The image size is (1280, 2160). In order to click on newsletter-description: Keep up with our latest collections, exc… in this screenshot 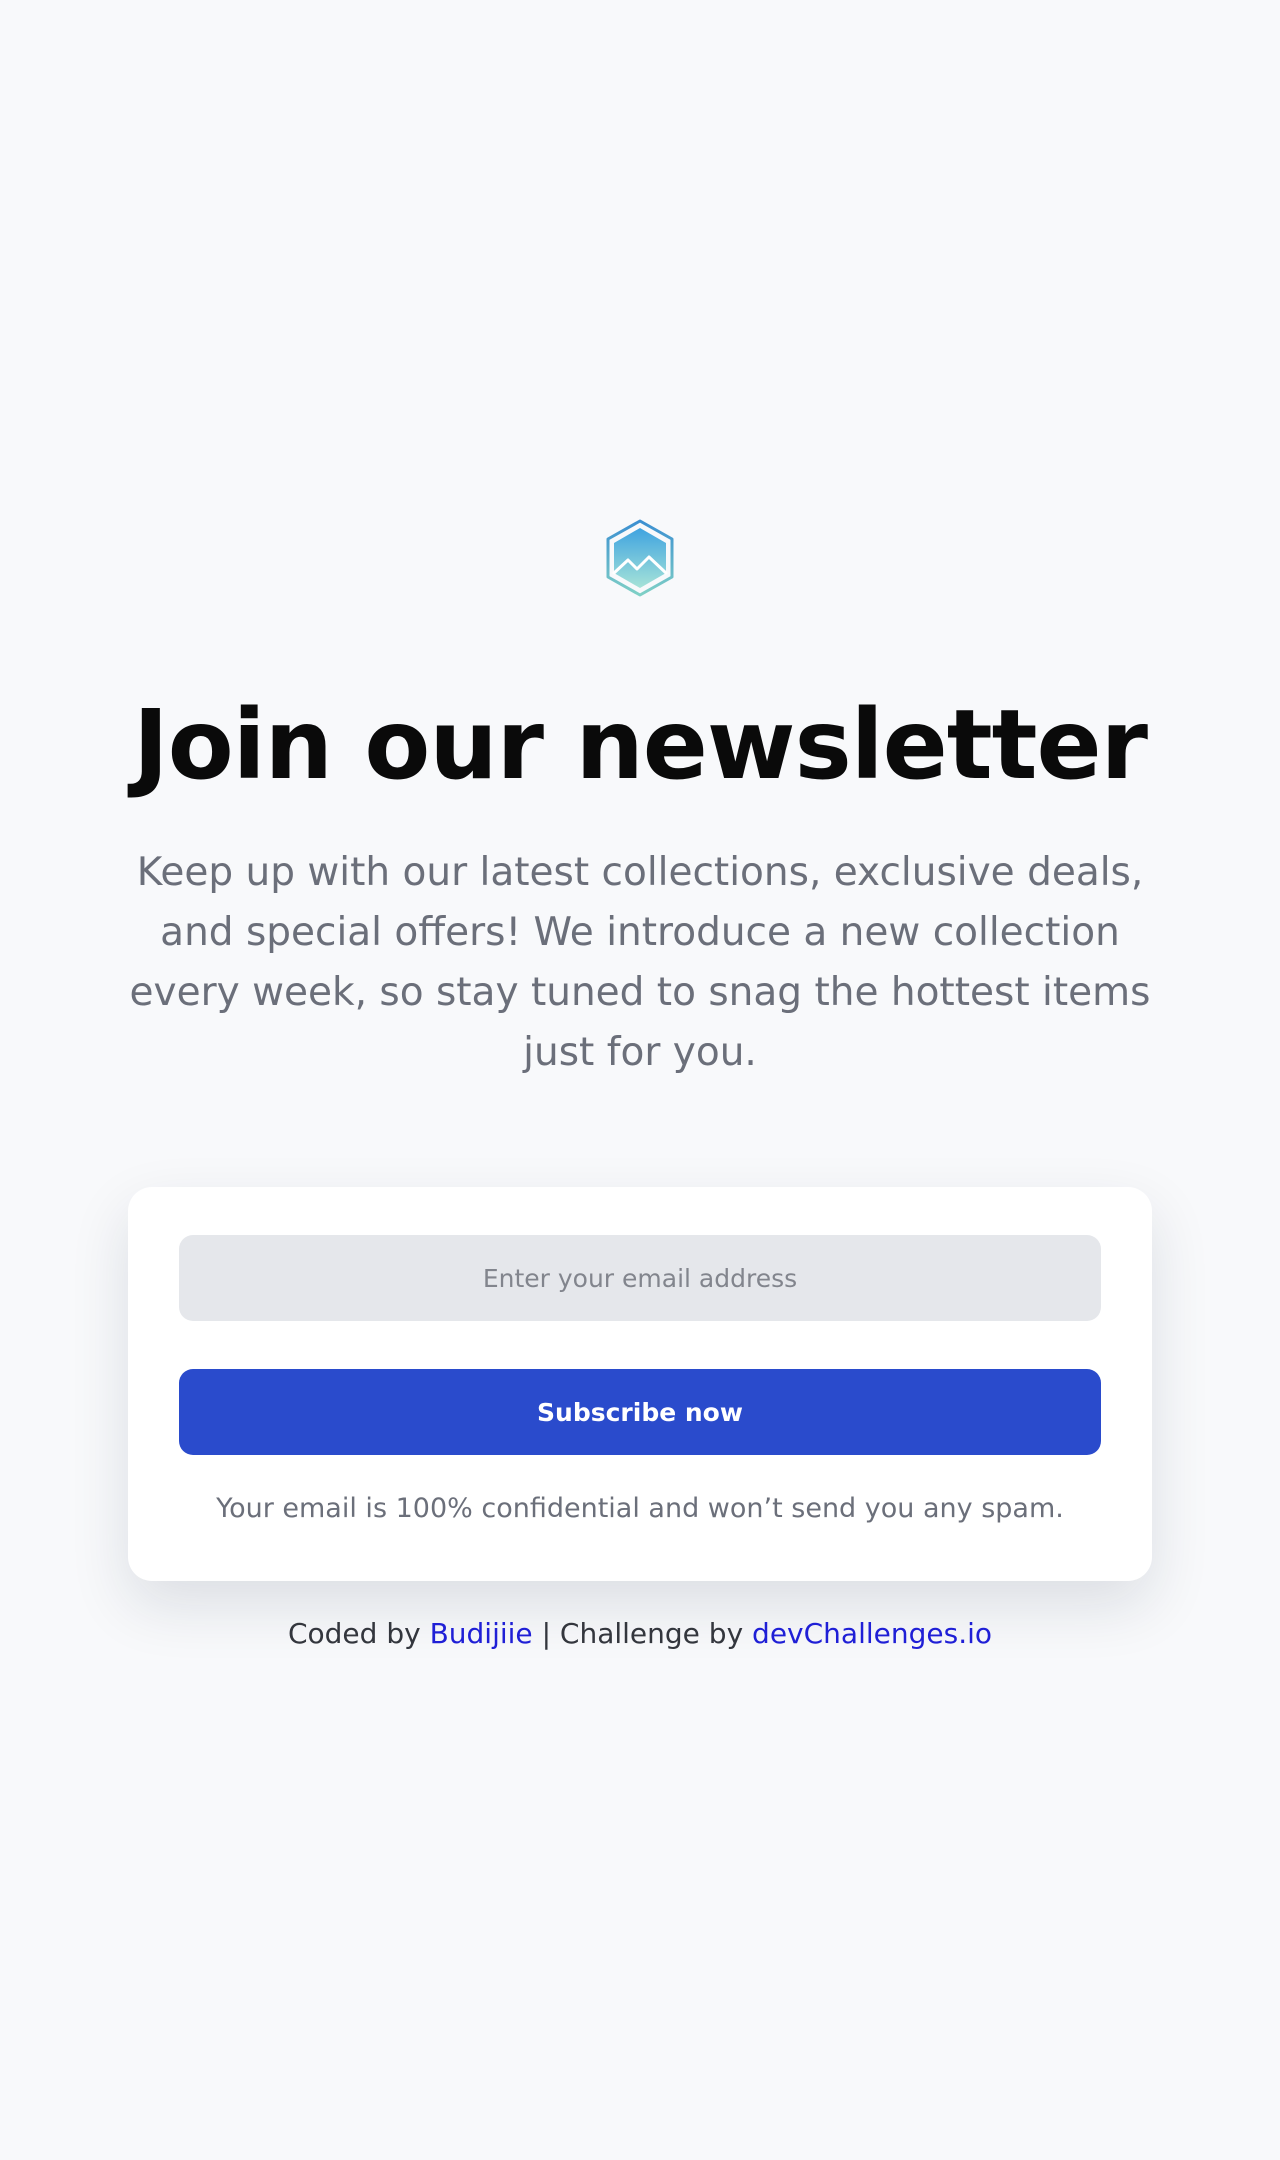, I will do `click(640, 962)`.